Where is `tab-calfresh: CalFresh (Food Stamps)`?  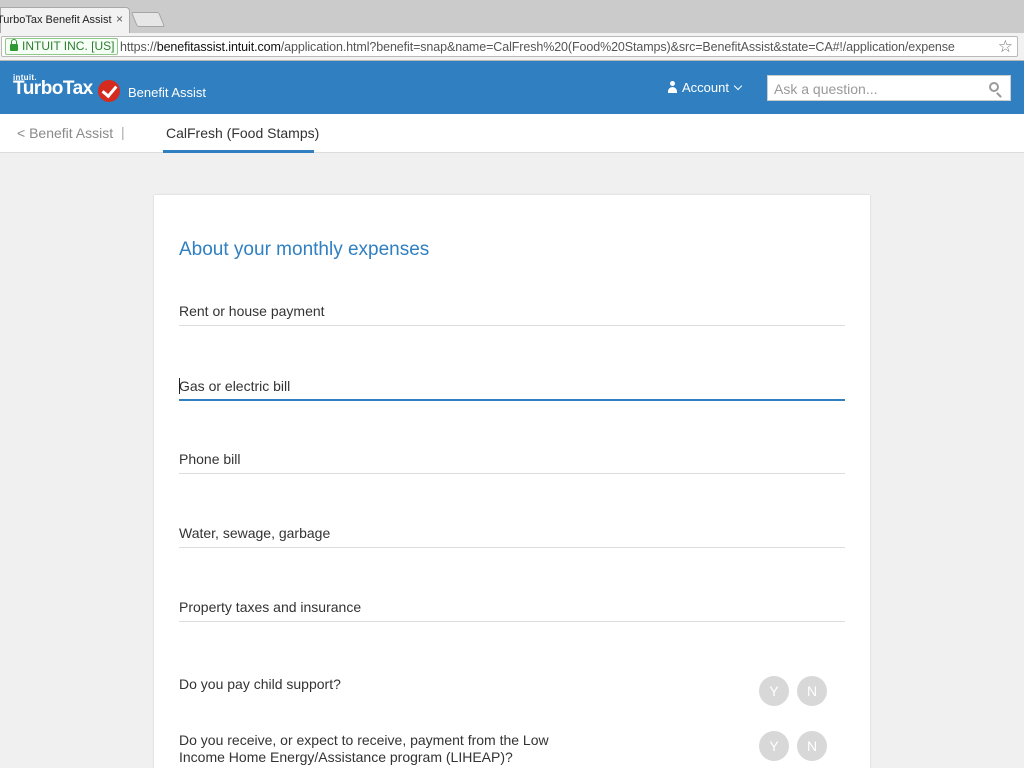 tab-calfresh: CalFresh (Food Stamps) is located at coordinates (241, 133).